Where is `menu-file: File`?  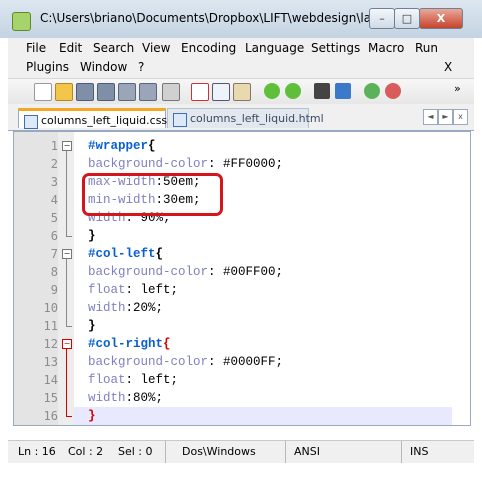
menu-file: File is located at coordinates (36, 48).